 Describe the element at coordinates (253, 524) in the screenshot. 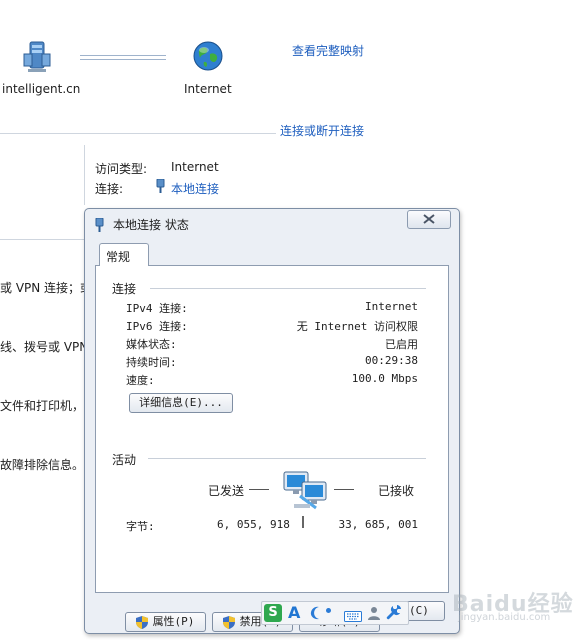

I see `bytes-sent-value: 6, 055, 918` at that location.